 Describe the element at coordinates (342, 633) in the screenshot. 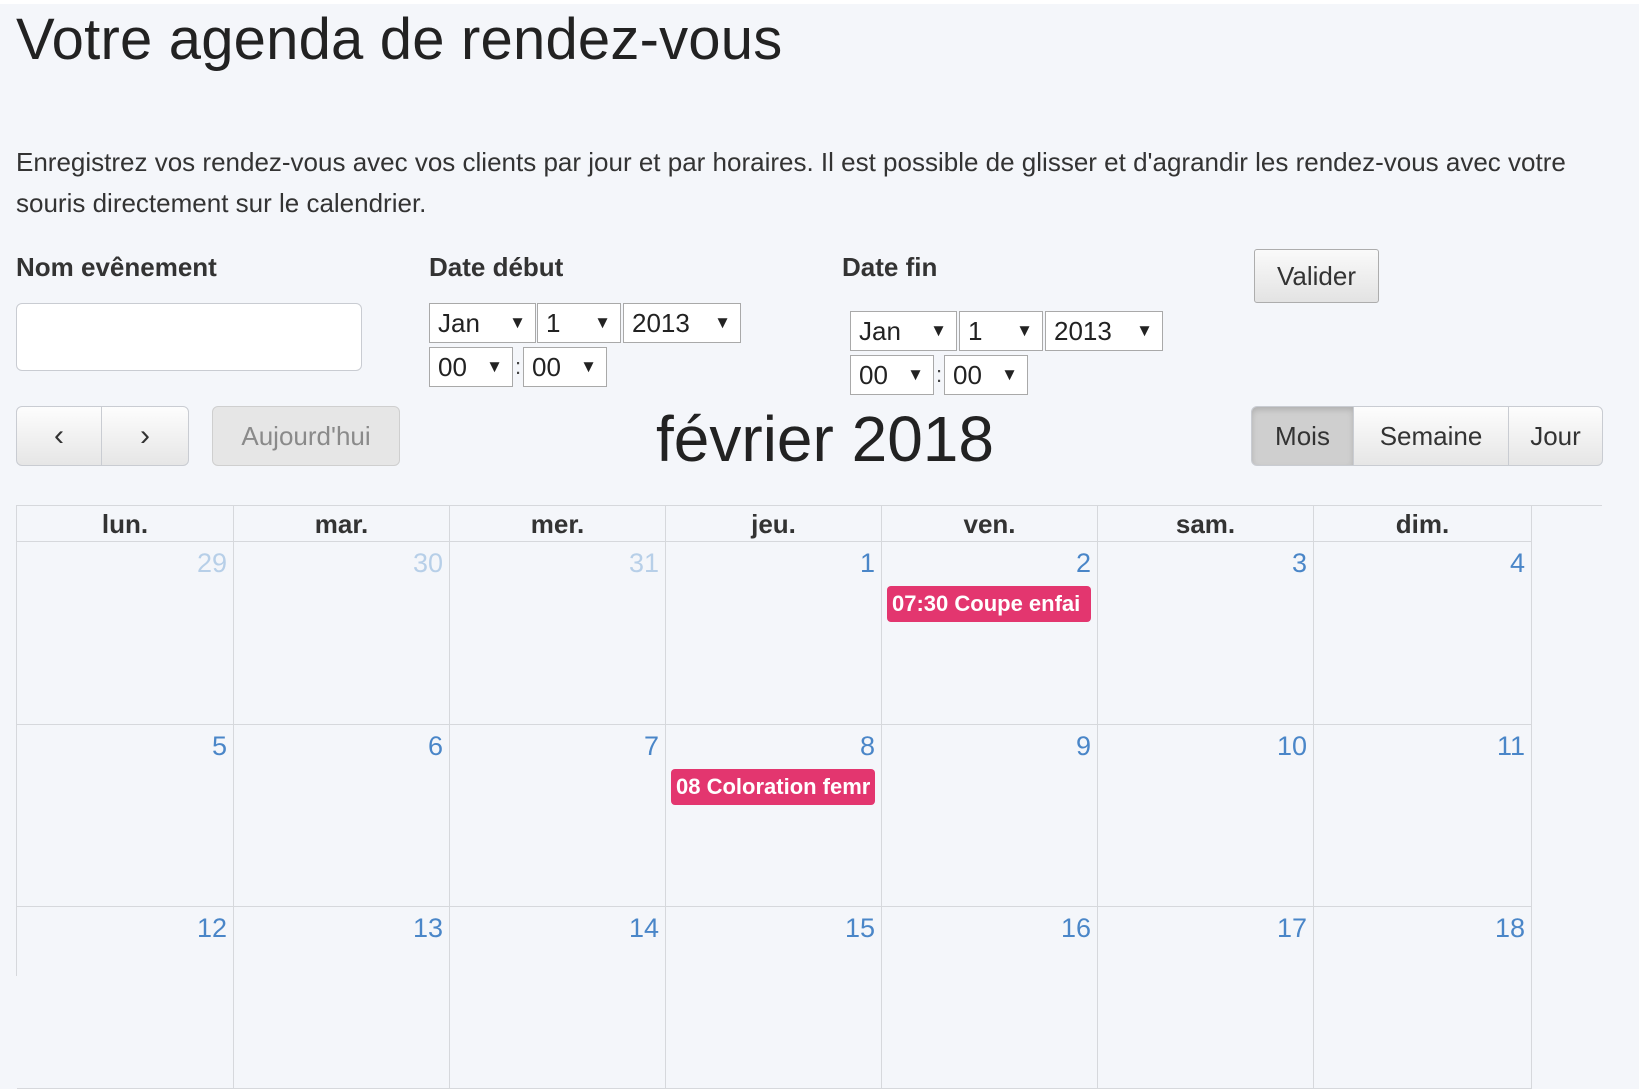

I see `day-cell: 30` at that location.